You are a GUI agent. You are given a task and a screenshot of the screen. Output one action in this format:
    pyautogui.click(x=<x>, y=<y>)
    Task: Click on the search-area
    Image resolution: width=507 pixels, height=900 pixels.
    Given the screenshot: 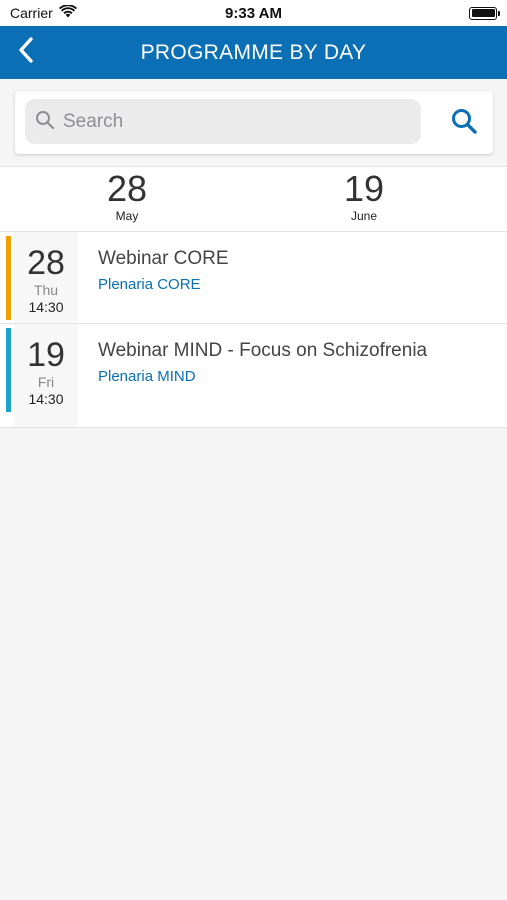 What is the action you would take?
    pyautogui.click(x=253, y=122)
    